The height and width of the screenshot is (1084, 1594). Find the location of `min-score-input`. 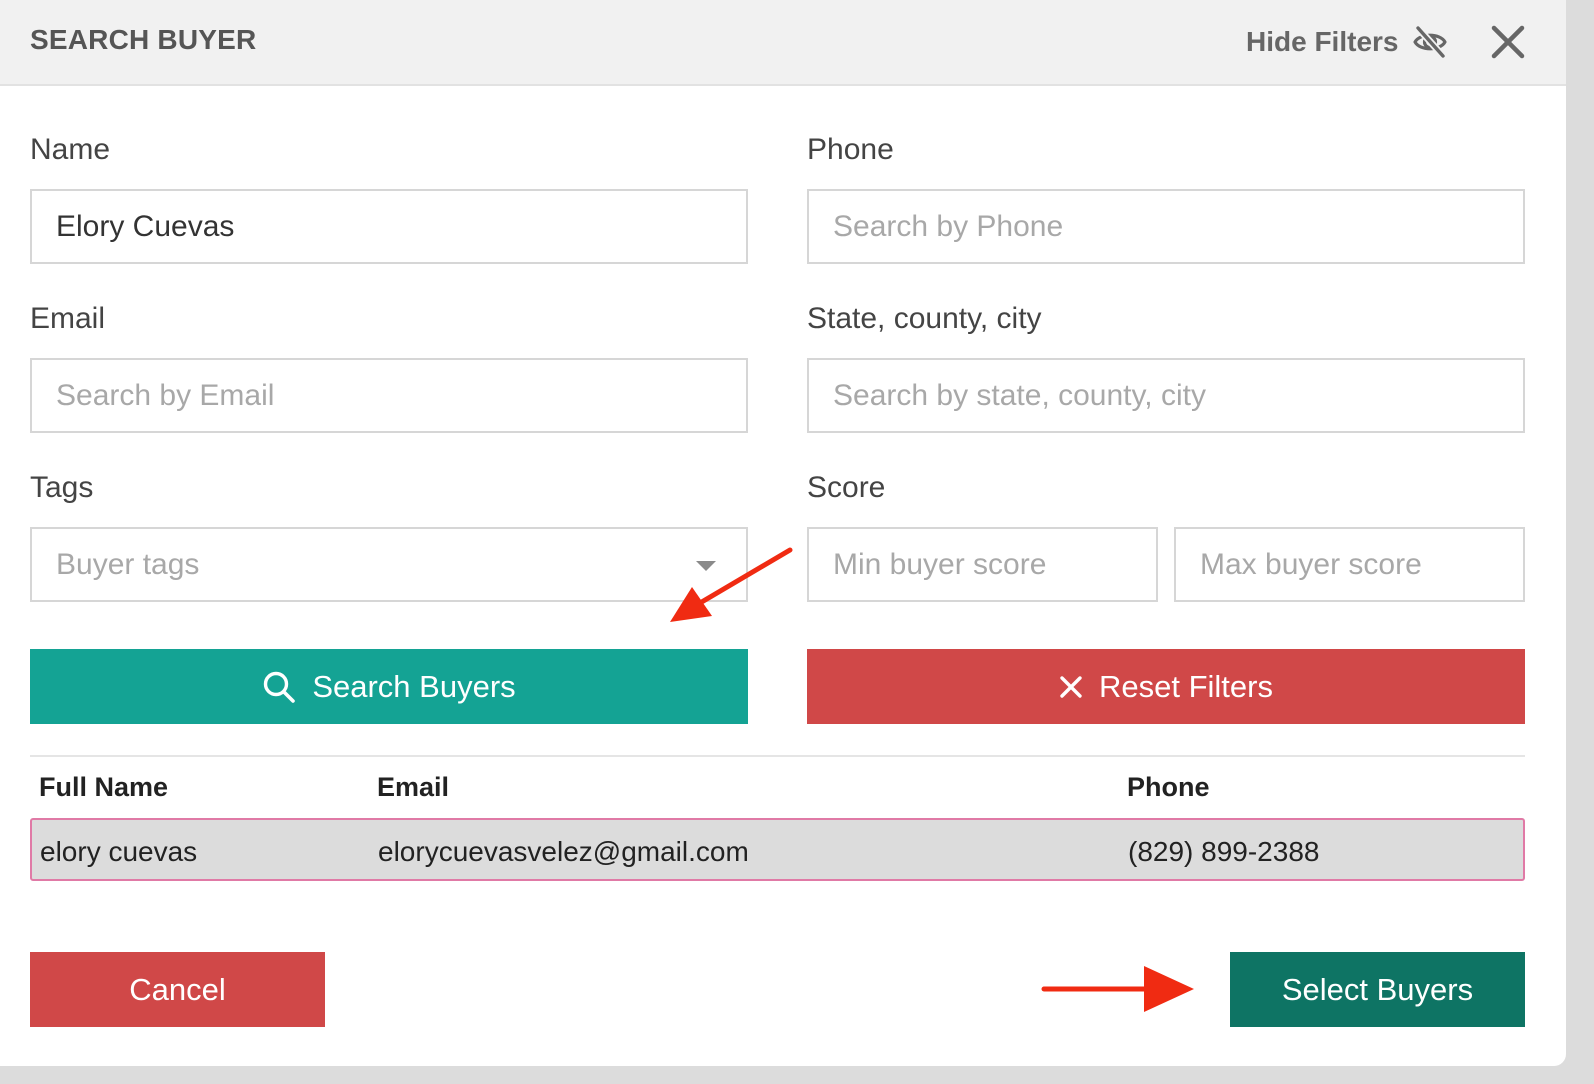

min-score-input is located at coordinates (982, 564).